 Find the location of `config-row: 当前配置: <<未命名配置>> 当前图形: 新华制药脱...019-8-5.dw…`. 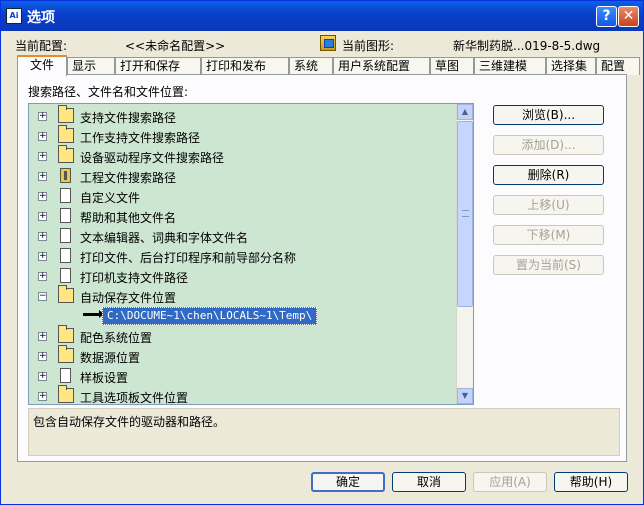

config-row: 当前配置: <<未命名配置>> 当前图形: 新华制药脱...019-8-5.dw… is located at coordinates (322, 44).